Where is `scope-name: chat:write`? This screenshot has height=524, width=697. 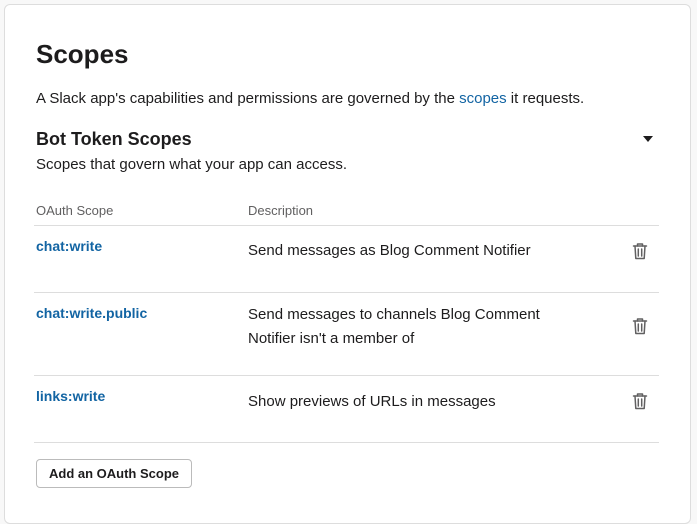
scope-name: chat:write is located at coordinates (69, 246).